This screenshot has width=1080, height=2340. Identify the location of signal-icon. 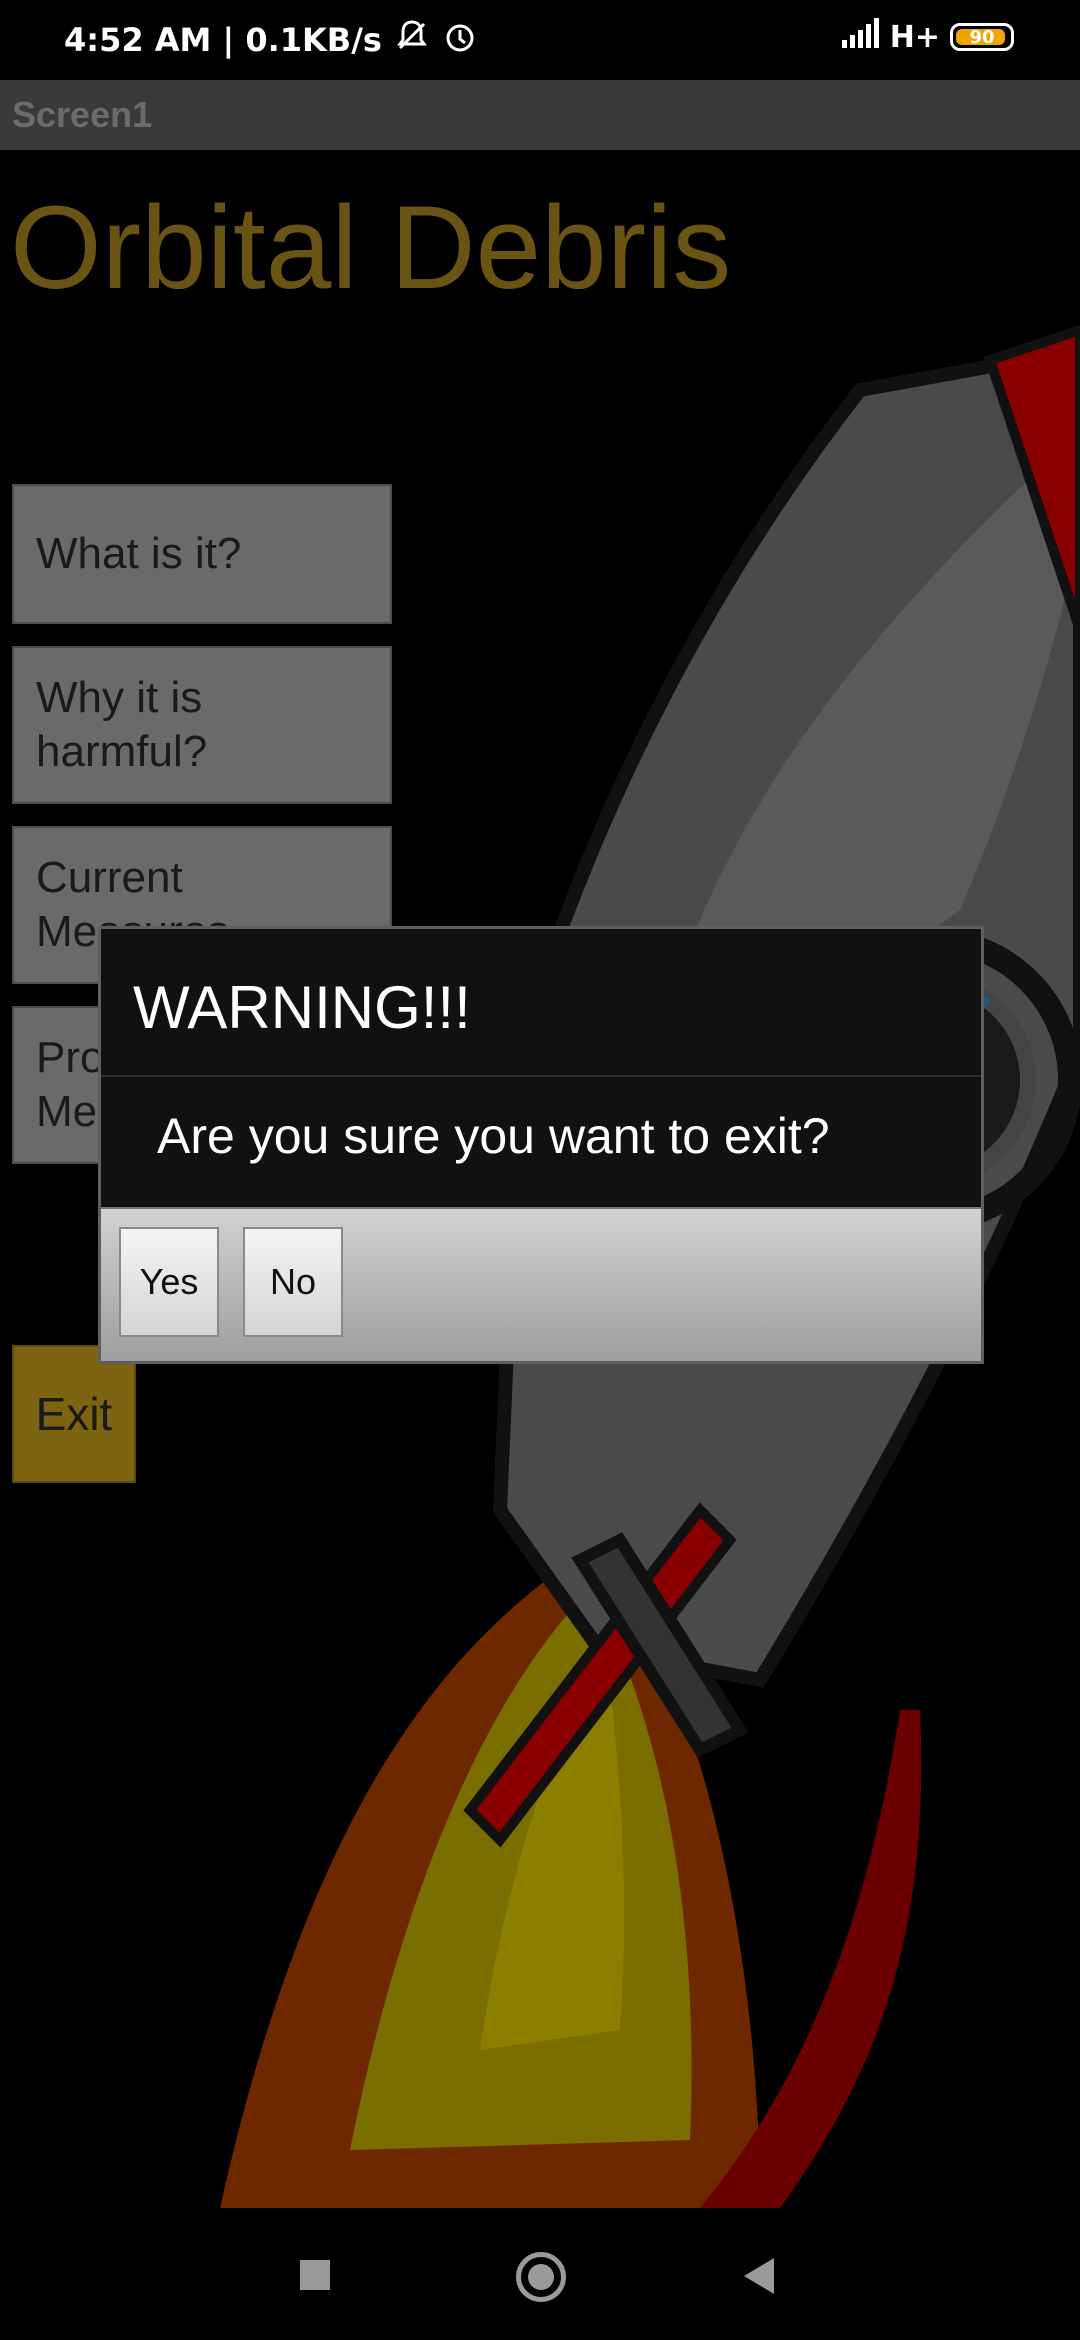
(860, 37).